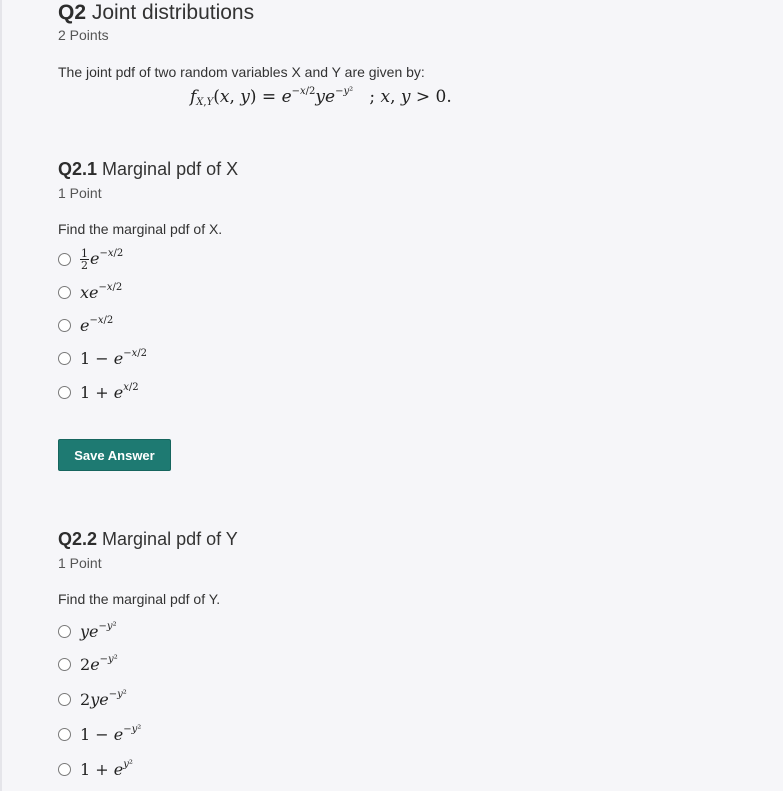 This screenshot has width=783, height=791. I want to click on option-label: 2ye−y², so click(103, 699).